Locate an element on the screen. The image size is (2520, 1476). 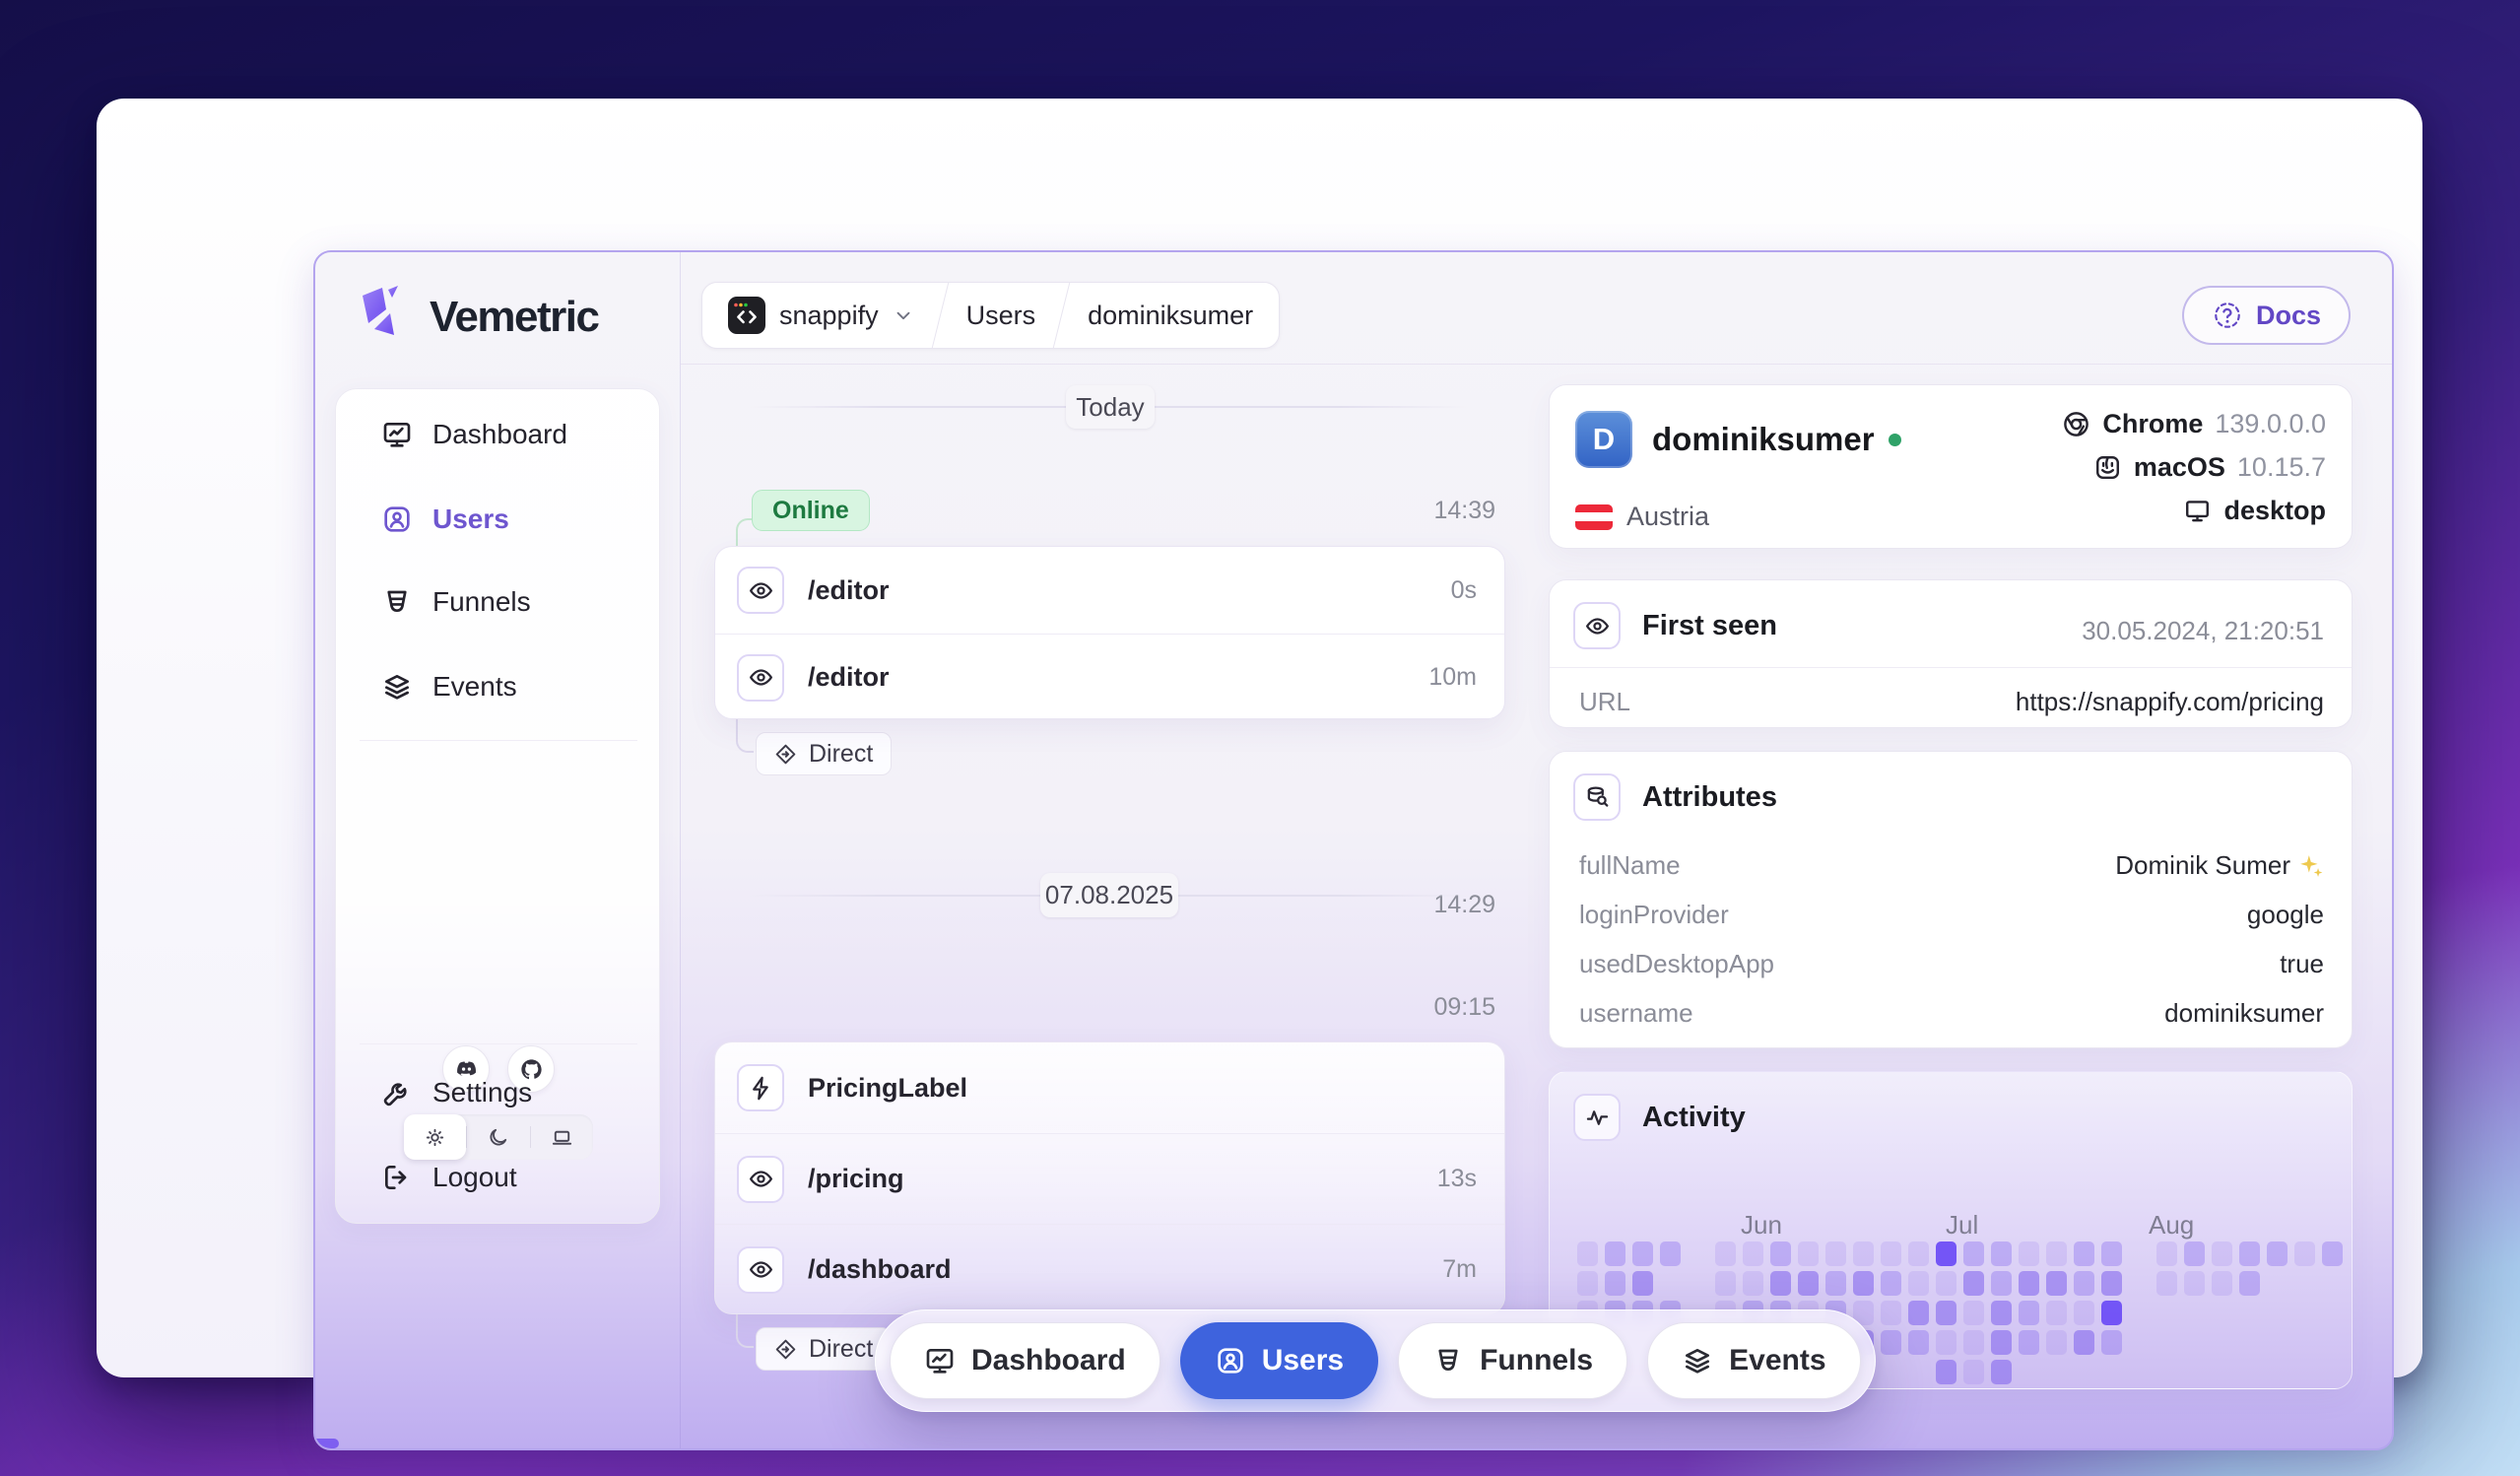
breadcrumb-section: Users is located at coordinates (1001, 315).